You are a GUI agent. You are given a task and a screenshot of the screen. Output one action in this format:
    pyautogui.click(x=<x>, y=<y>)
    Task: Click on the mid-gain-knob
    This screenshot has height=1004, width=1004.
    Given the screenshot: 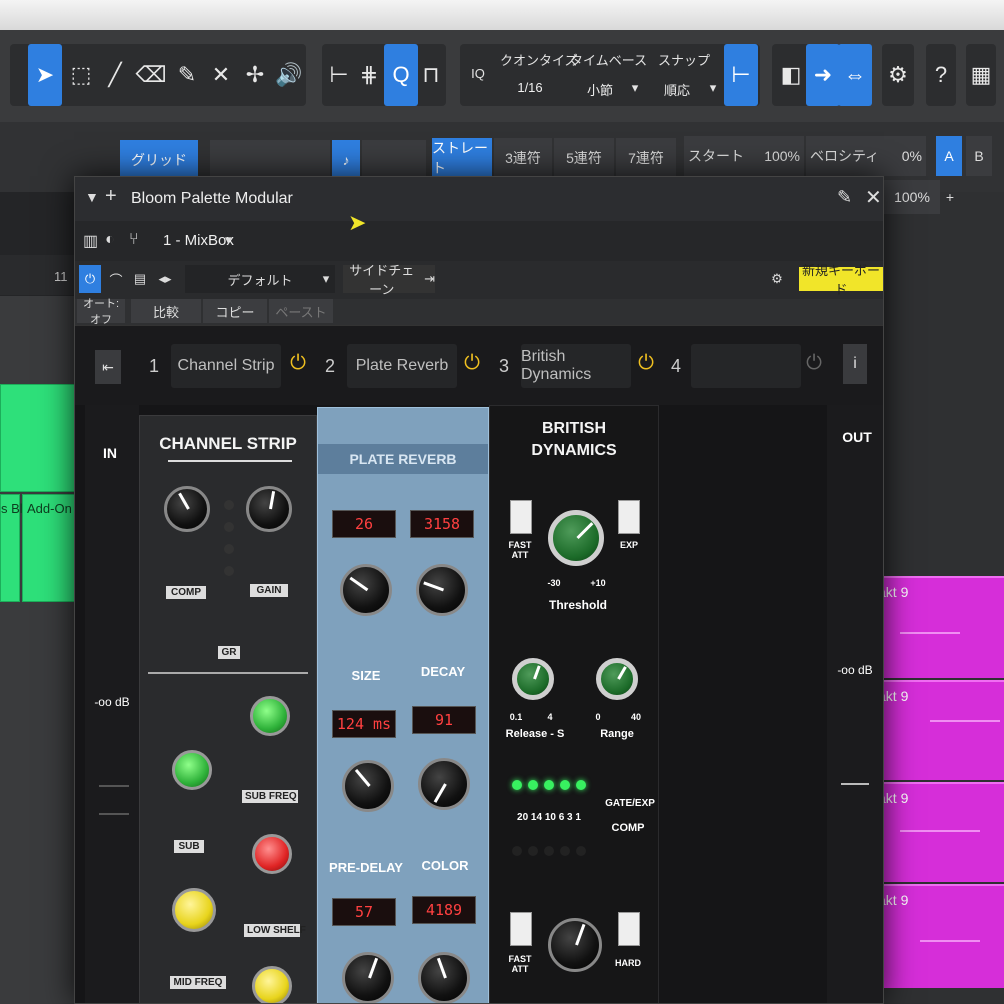 What is the action you would take?
    pyautogui.click(x=272, y=984)
    